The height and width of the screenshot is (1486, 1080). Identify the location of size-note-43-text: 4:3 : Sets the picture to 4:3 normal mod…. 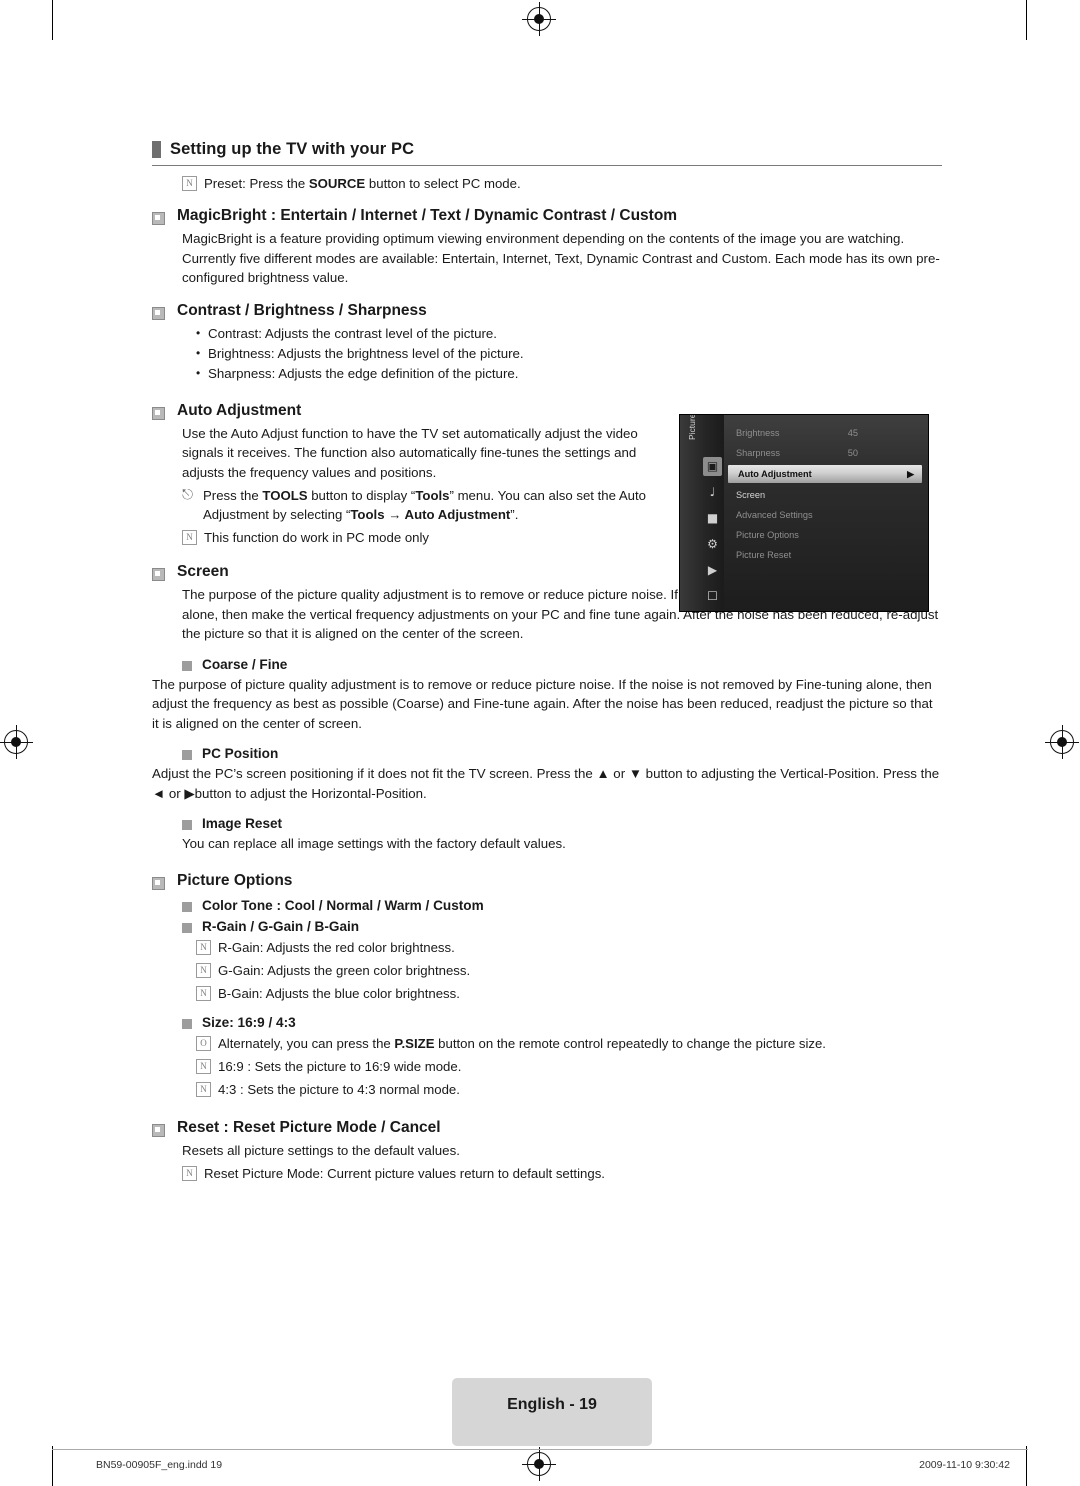
(339, 1089).